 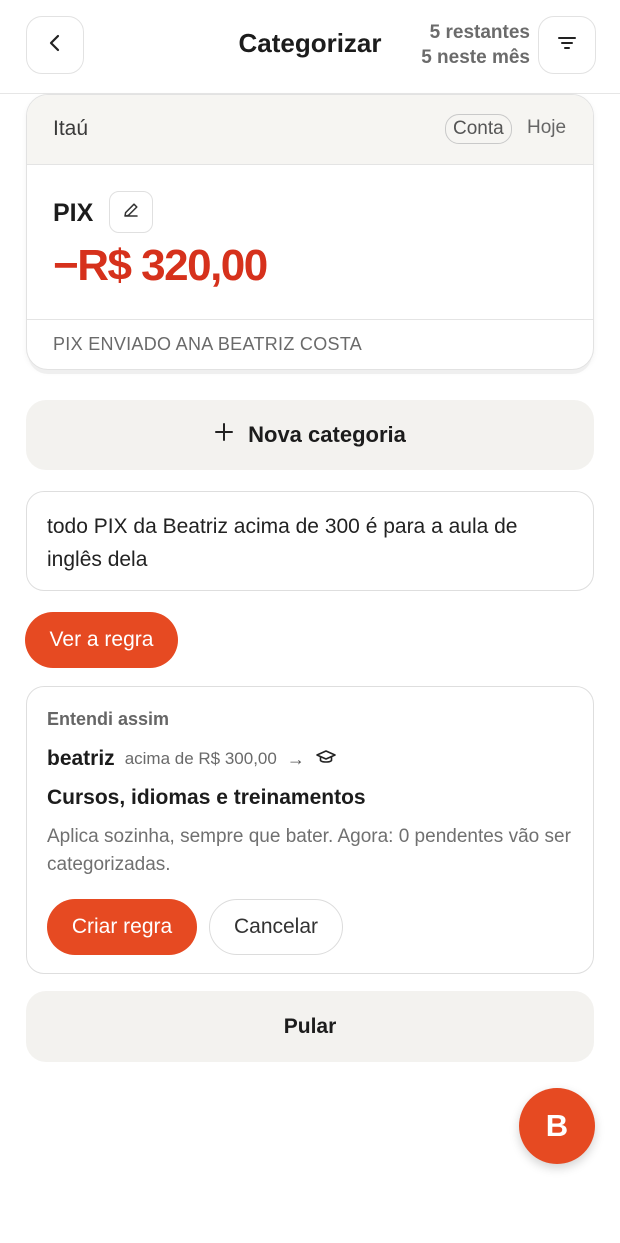 I want to click on filter-button, so click(x=567, y=45).